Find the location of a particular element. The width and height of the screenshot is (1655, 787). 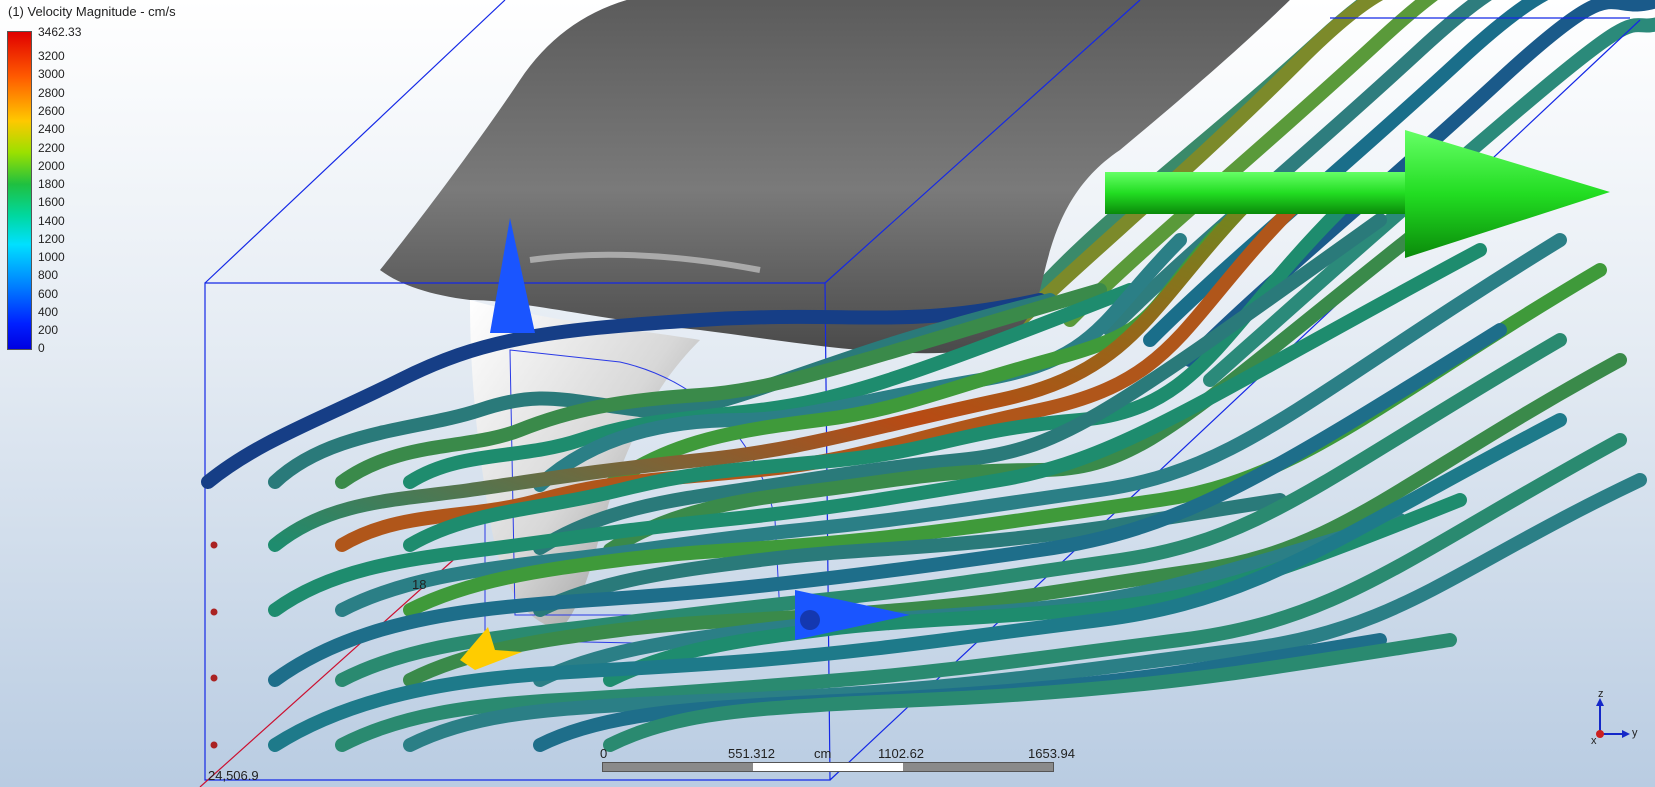

coordinate-label: 24,506.9 is located at coordinates (233, 775).